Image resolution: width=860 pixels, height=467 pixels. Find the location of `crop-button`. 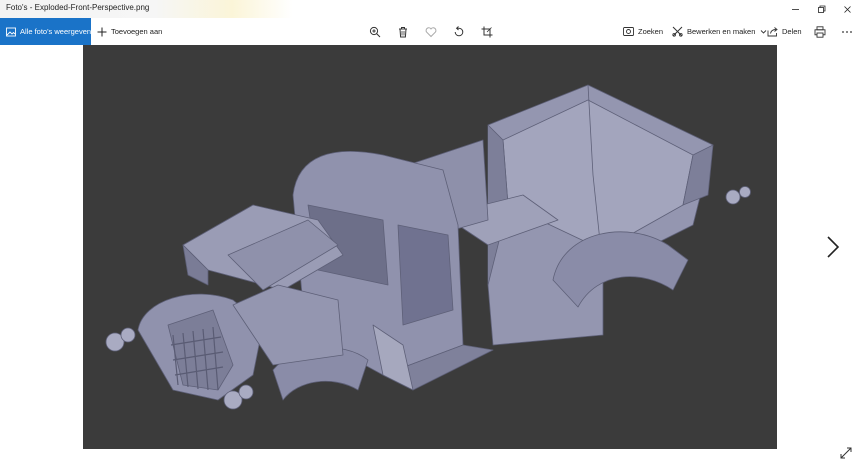

crop-button is located at coordinates (486, 31).